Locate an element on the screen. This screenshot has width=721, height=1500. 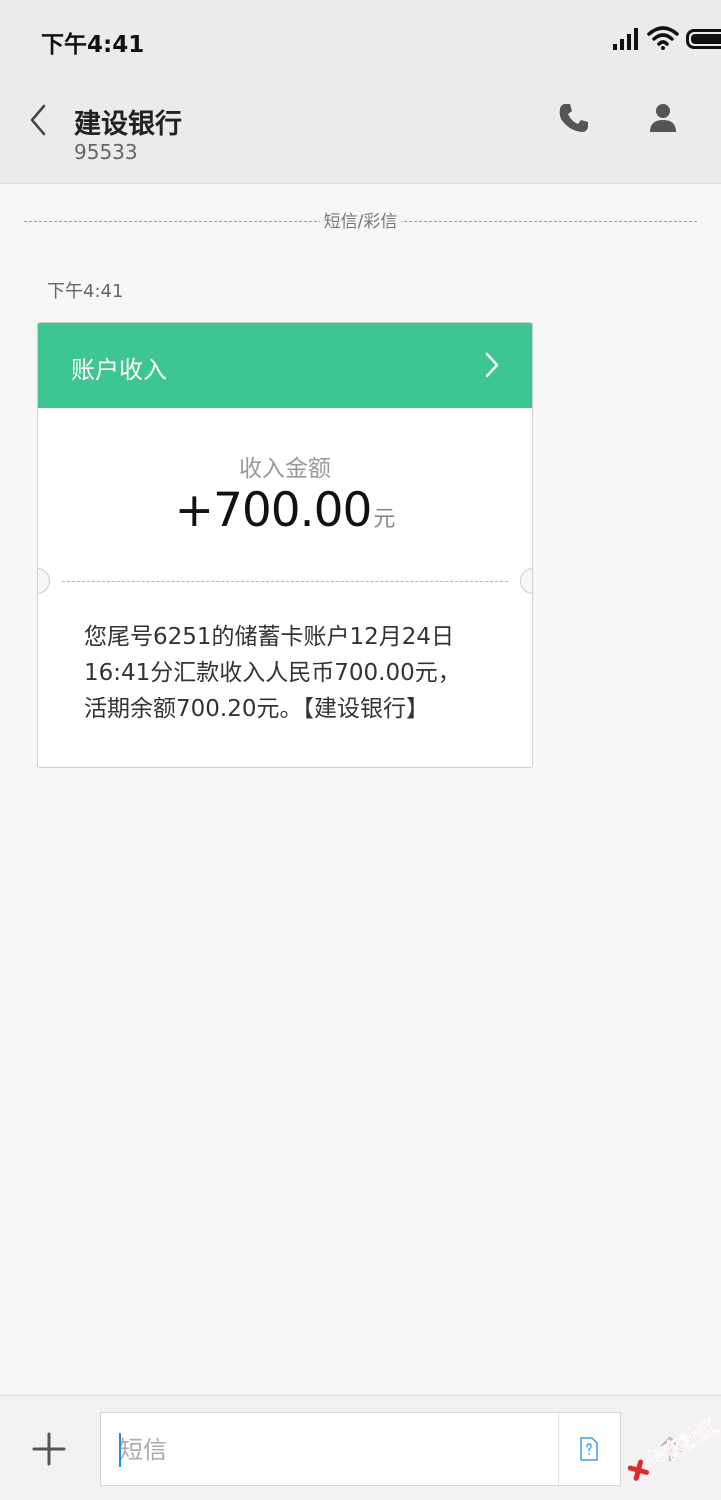
amount-value: +700.00 is located at coordinates (273, 510).